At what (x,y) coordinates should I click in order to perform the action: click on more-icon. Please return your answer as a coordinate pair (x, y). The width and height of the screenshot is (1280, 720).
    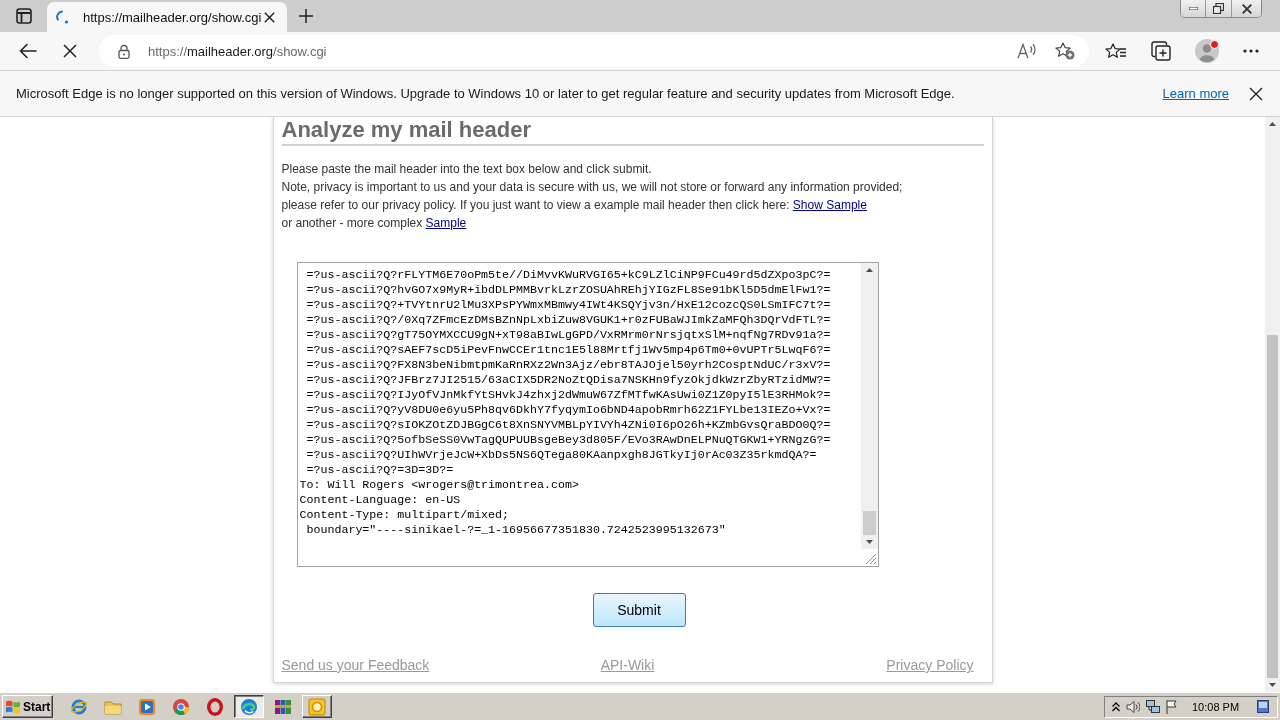
    Looking at the image, I should click on (1251, 51).